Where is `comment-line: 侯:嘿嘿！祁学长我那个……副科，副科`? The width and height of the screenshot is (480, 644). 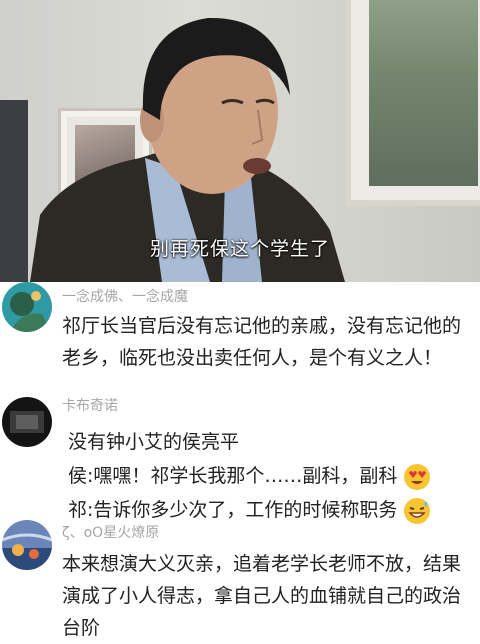 comment-line: 侯:嘿嘿！祁学长我那个……副科，副科 is located at coordinates (249, 476).